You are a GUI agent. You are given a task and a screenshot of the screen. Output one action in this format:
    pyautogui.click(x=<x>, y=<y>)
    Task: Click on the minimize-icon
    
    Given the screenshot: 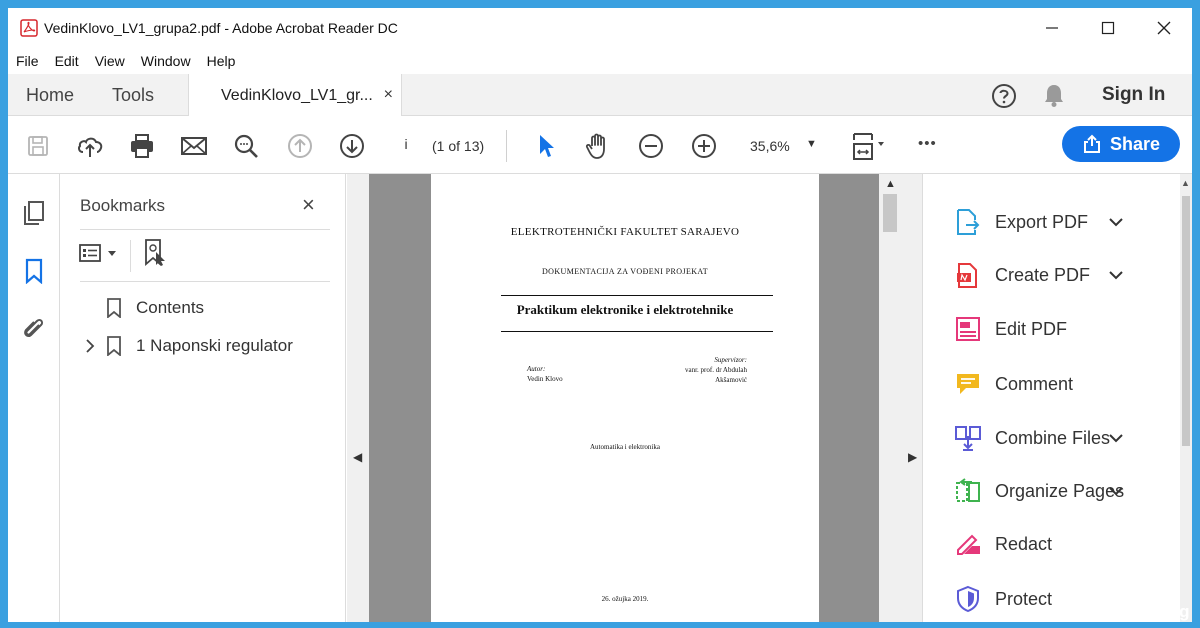 What is the action you would take?
    pyautogui.click(x=1052, y=28)
    